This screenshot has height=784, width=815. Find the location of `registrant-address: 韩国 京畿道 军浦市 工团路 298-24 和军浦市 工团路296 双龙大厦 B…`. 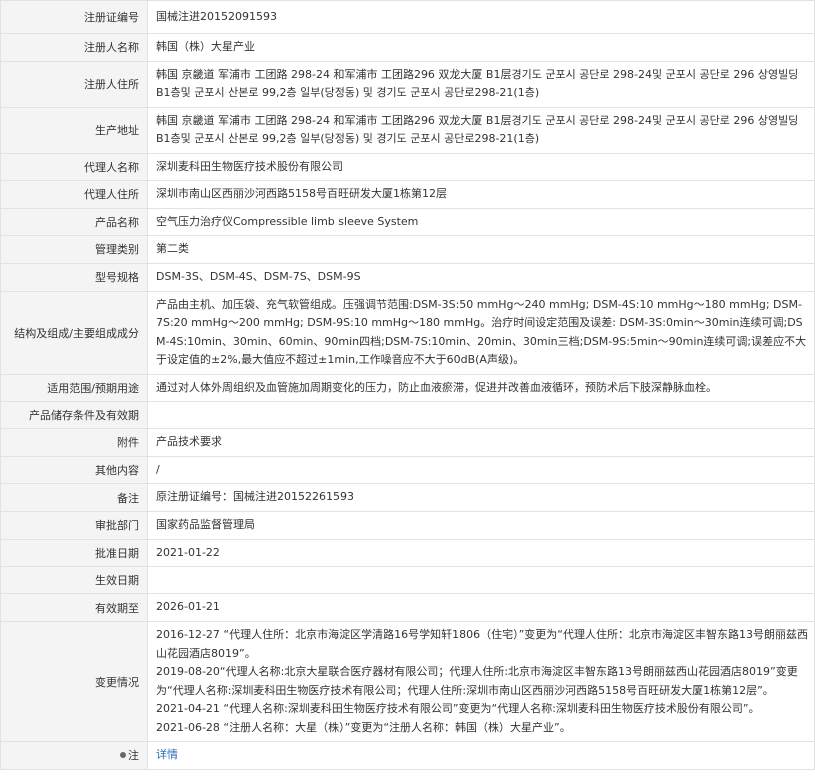

registrant-address: 韩国 京畿道 军浦市 工团路 298-24 和军浦市 工团路296 双龙大厦 B… is located at coordinates (481, 84).